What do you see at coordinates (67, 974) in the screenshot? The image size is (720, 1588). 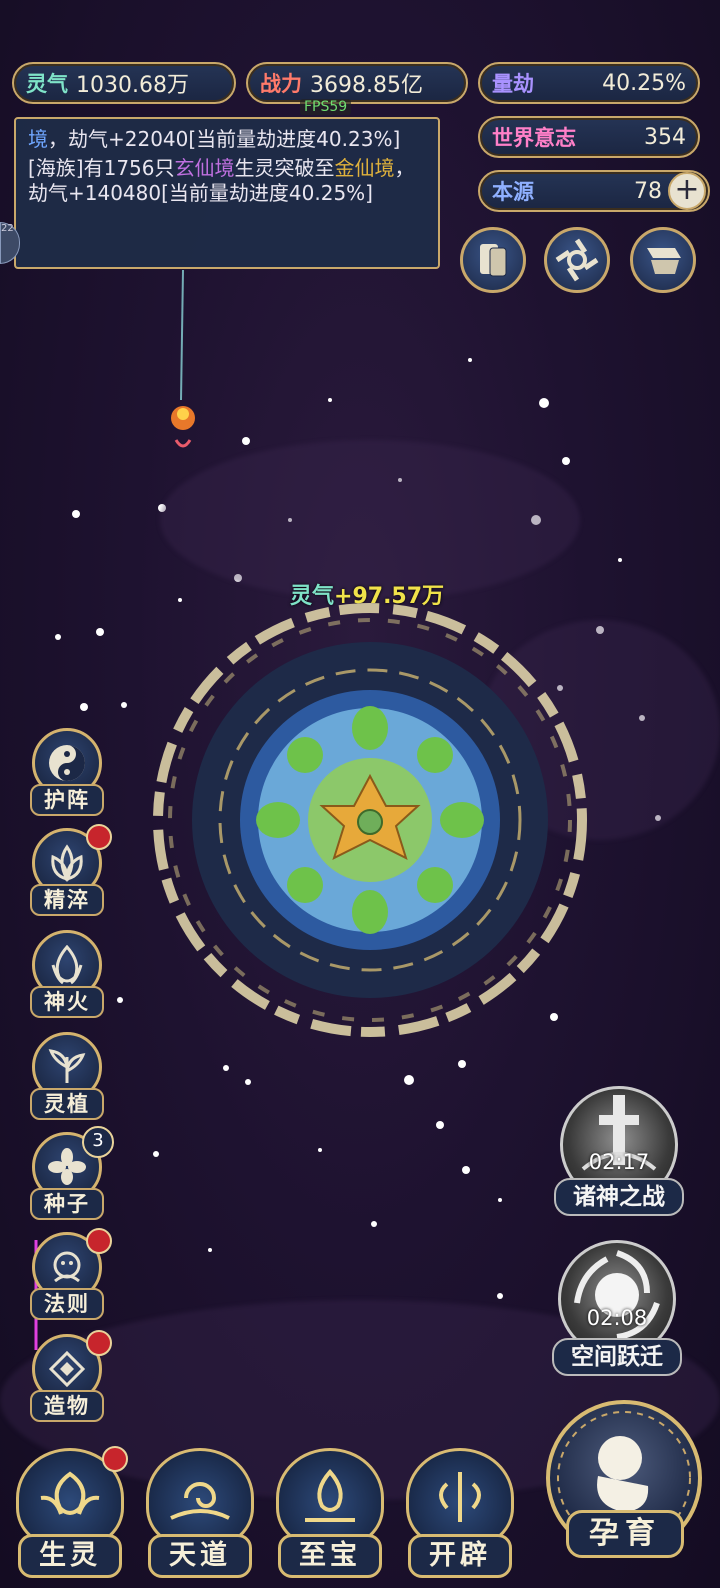 I see `skill-shen-huo: 神火` at bounding box center [67, 974].